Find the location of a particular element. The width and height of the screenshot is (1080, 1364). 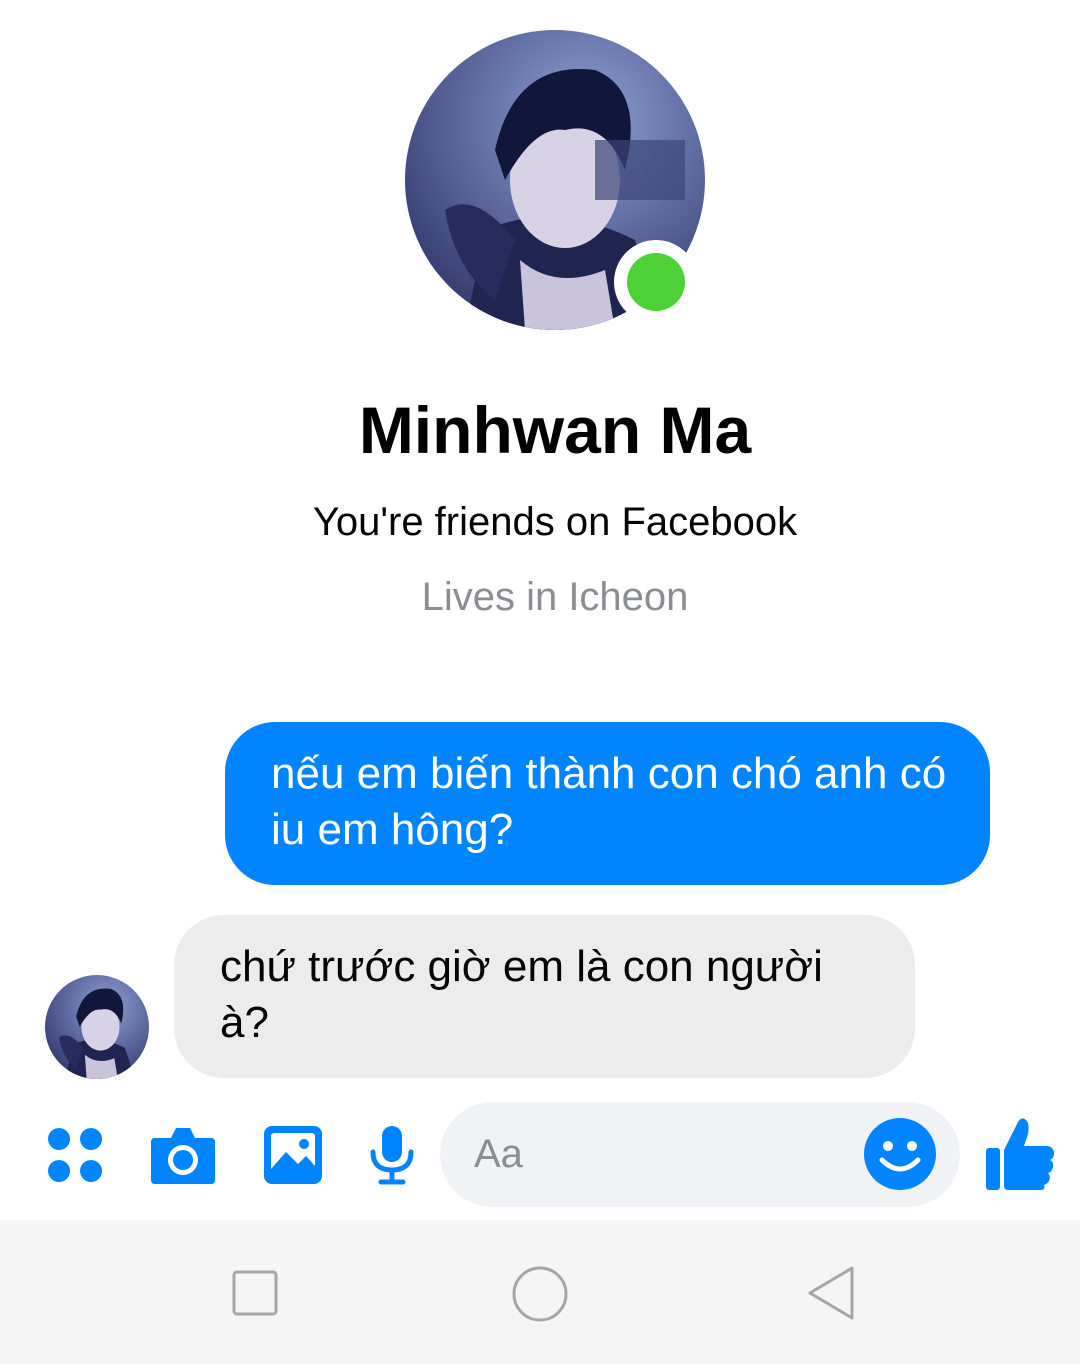

home-icon is located at coordinates (540, 1294).